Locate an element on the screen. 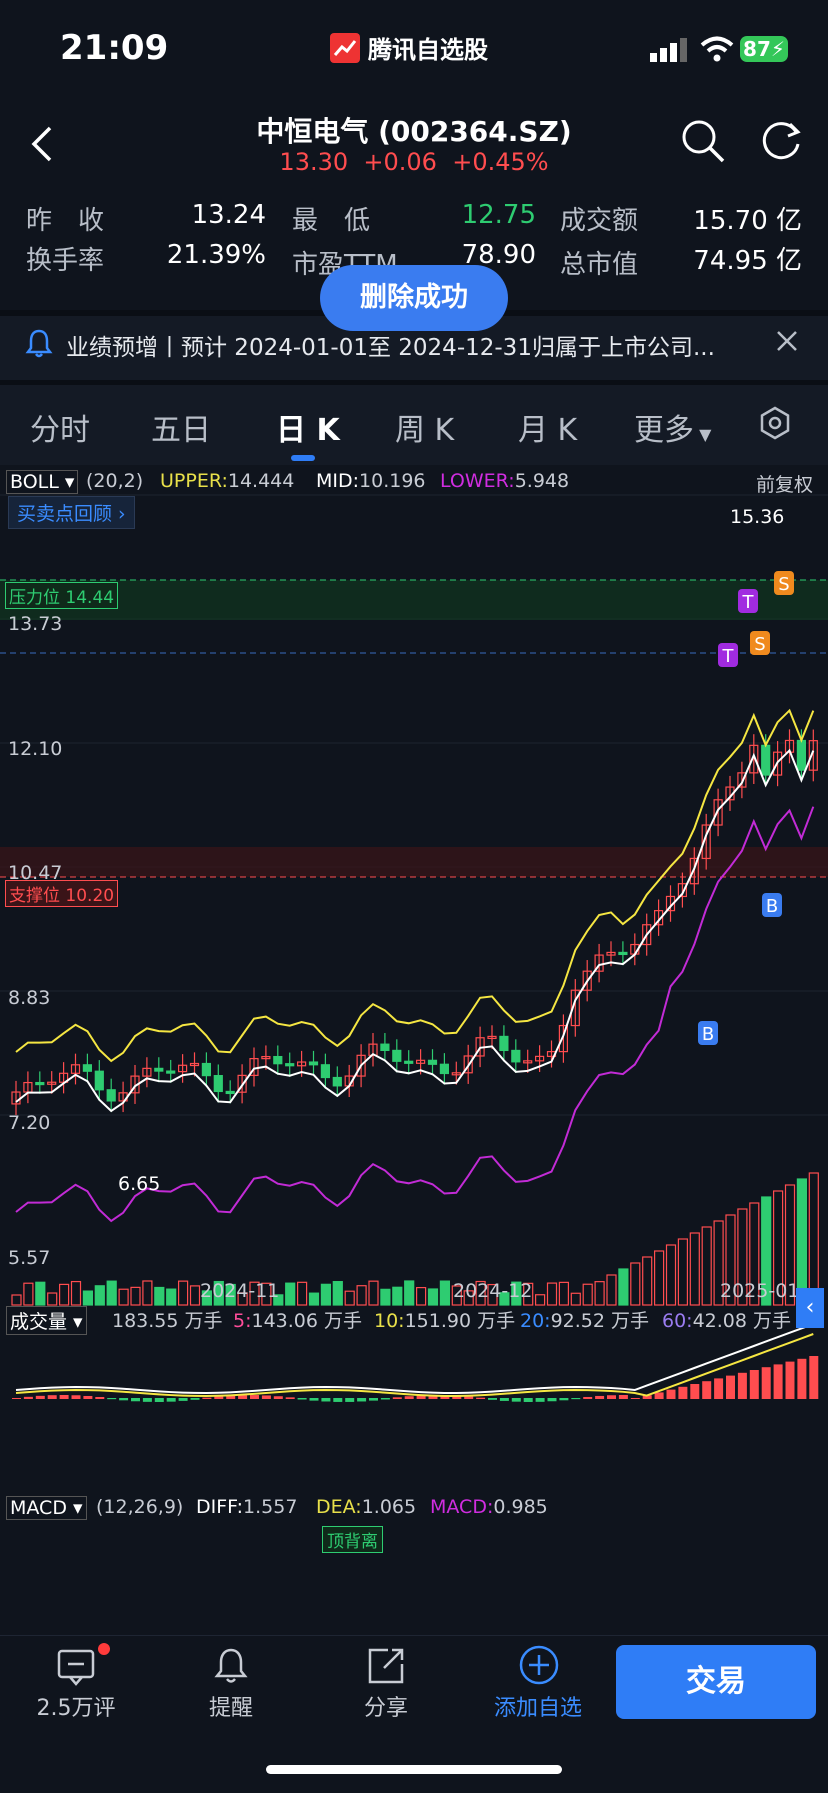  share-label: 分享 is located at coordinates (386, 1706).